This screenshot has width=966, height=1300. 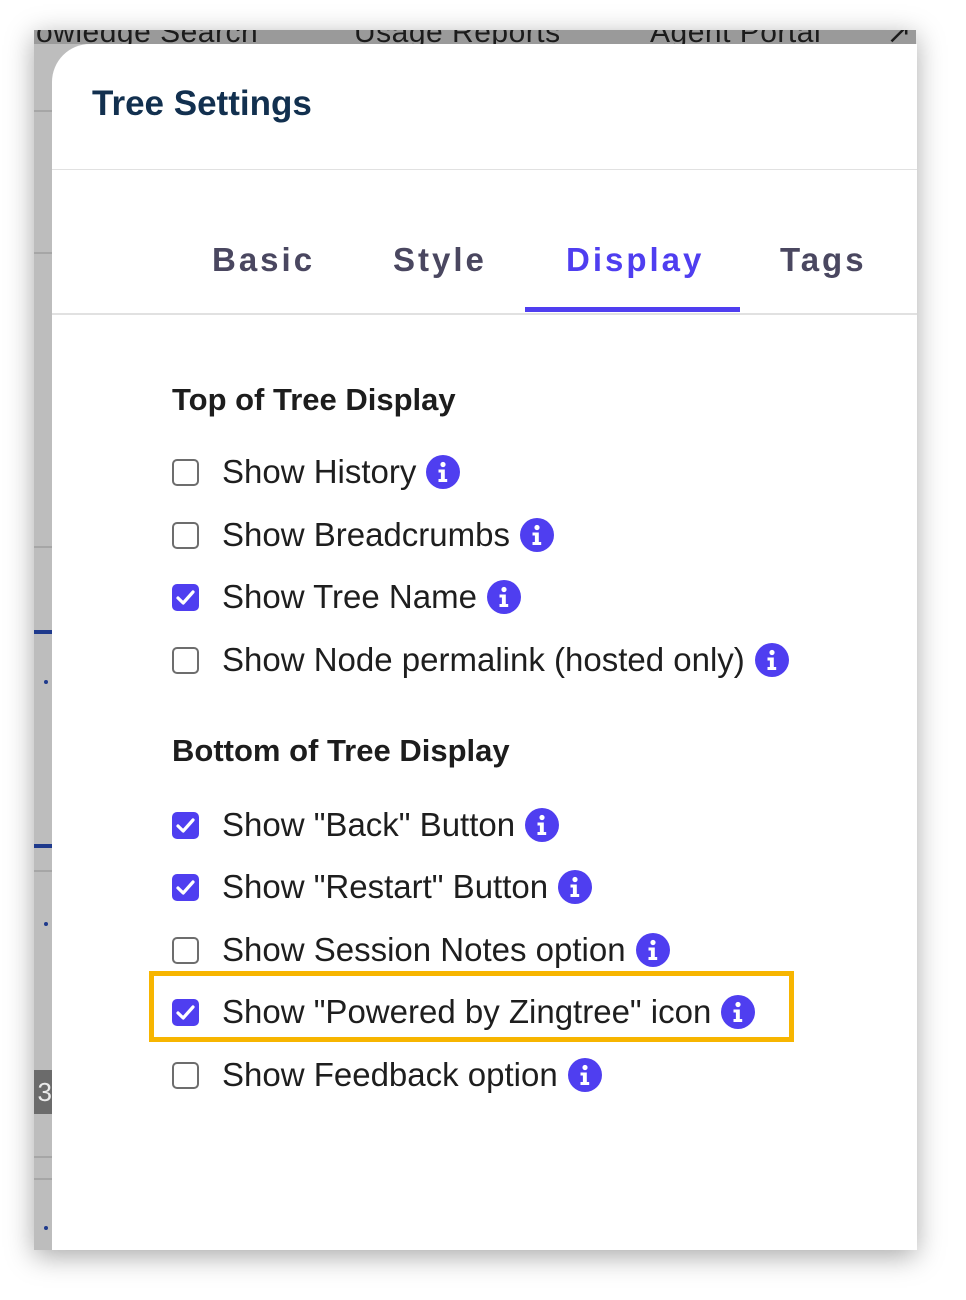 What do you see at coordinates (823, 260) in the screenshot?
I see `tab-tags: Tags` at bounding box center [823, 260].